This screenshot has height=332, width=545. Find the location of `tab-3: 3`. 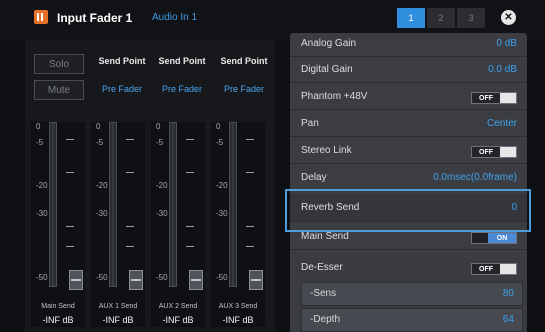

tab-3: 3 is located at coordinates (471, 18).